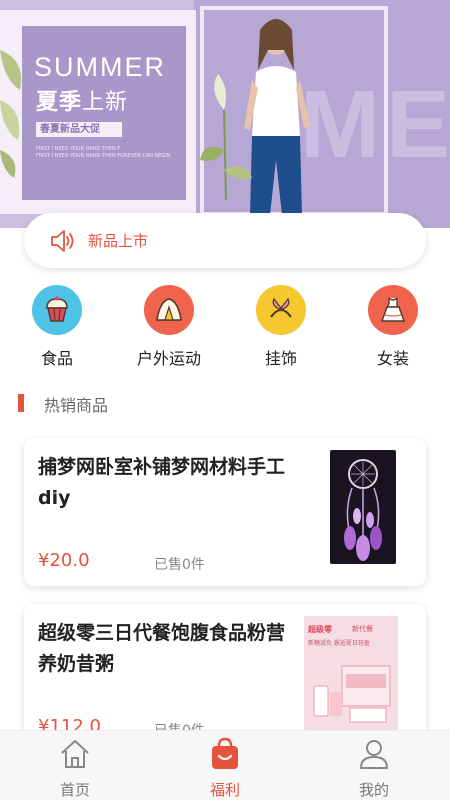 The width and height of the screenshot is (450, 800). What do you see at coordinates (362, 629) in the screenshot?
I see `thumb-sub: 新代餐` at bounding box center [362, 629].